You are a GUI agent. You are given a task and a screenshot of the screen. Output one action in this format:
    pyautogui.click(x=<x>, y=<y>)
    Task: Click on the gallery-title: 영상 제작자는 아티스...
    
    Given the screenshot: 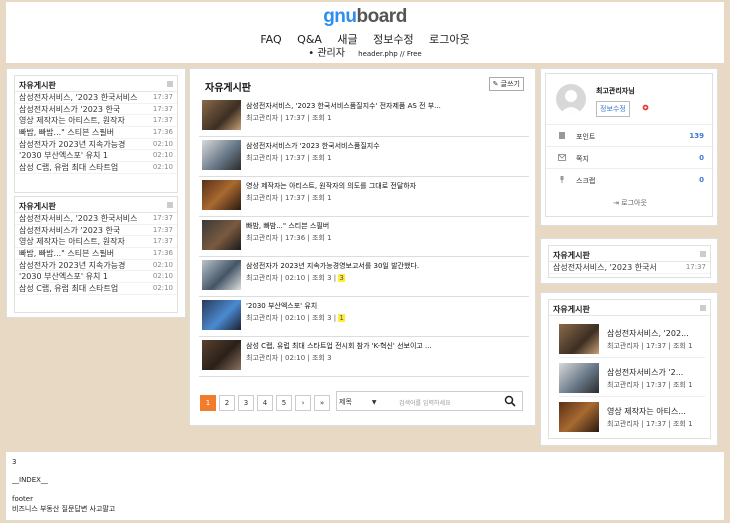 What is the action you would take?
    pyautogui.click(x=646, y=411)
    